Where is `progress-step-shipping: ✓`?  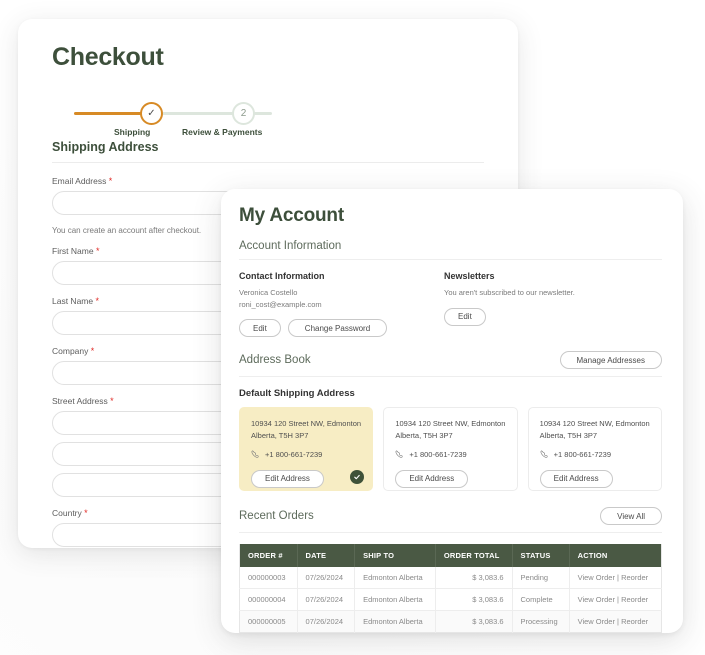 progress-step-shipping: ✓ is located at coordinates (151, 113).